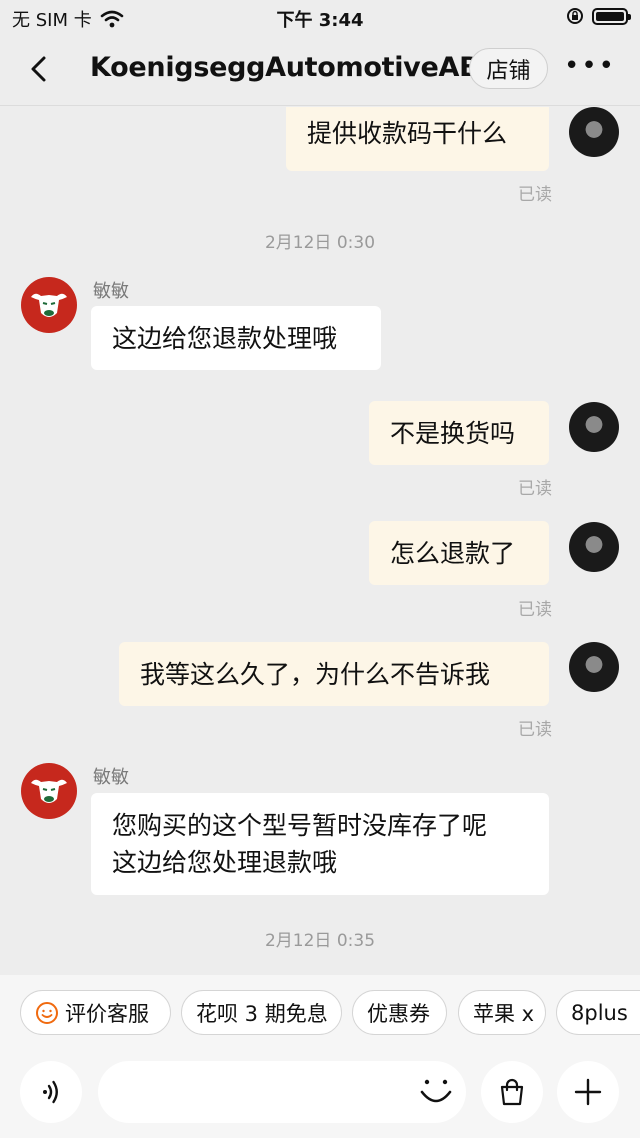 Image resolution: width=640 pixels, height=1138 pixels. What do you see at coordinates (320, 243) in the screenshot?
I see `timestamp: 2月12日 0:30` at bounding box center [320, 243].